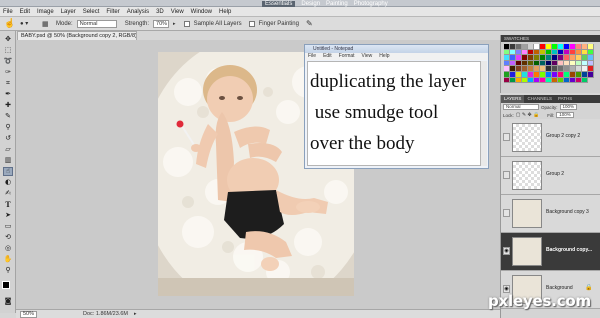  What do you see at coordinates (45, 12) in the screenshot?
I see `menu-image: Image` at bounding box center [45, 12].